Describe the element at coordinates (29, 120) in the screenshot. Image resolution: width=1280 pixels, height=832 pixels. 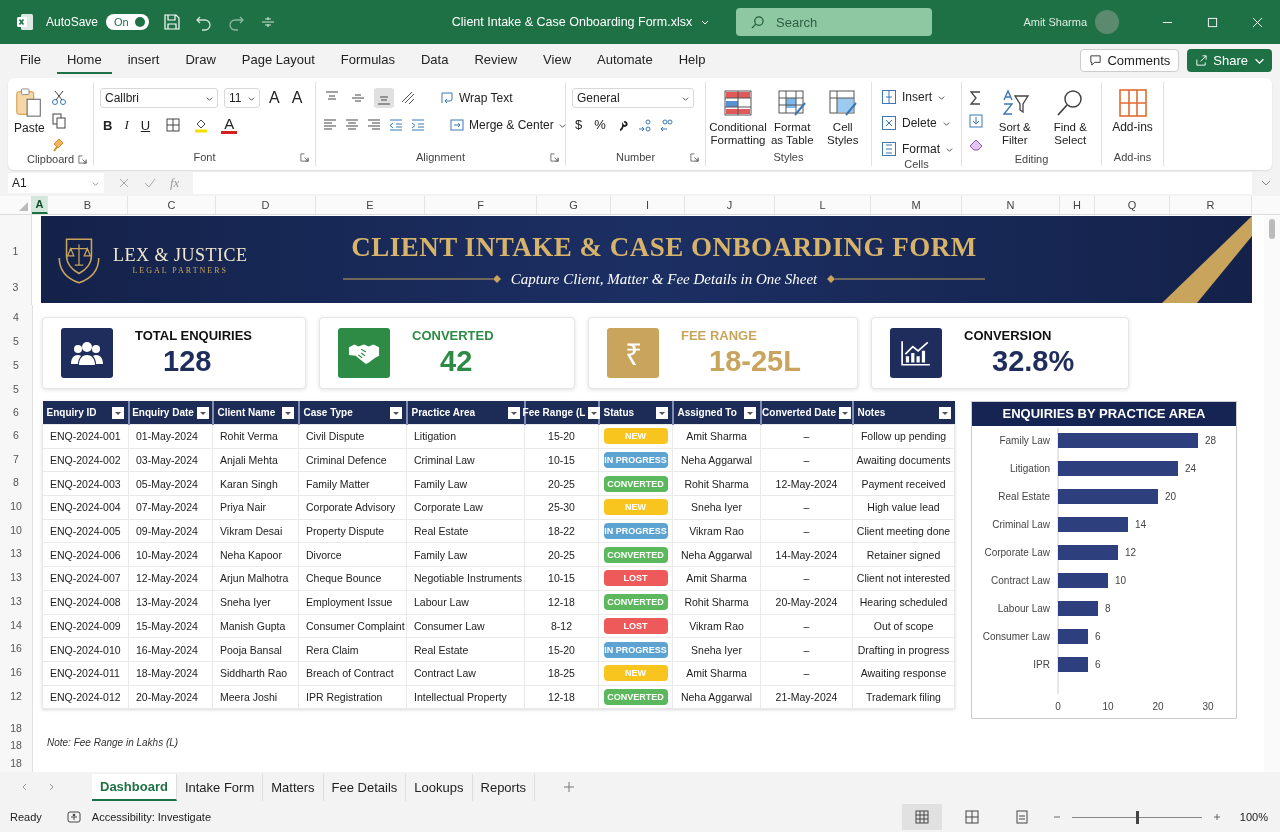
I see `paste-button: Paste` at that location.